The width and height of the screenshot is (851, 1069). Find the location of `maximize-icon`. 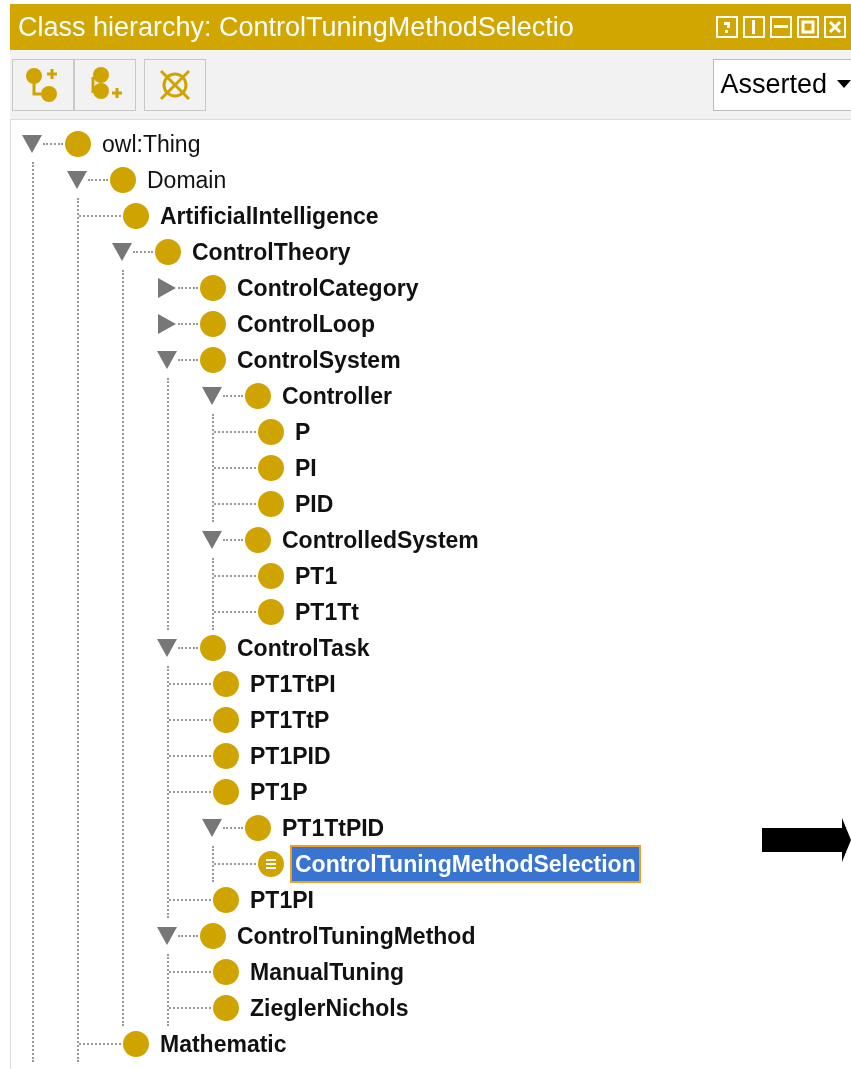

maximize-icon is located at coordinates (808, 27).